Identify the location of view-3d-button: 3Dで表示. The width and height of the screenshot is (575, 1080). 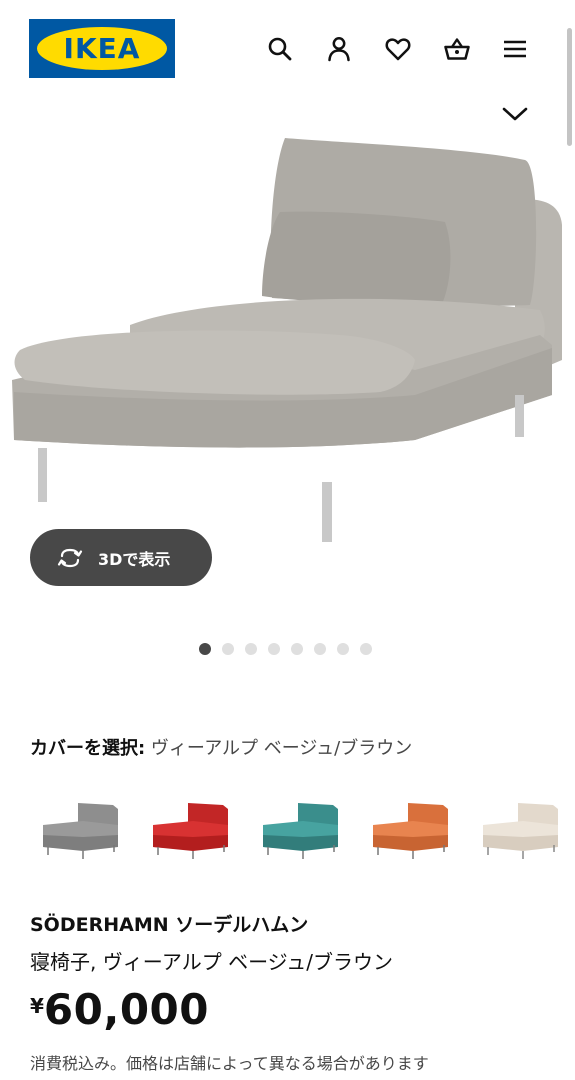
(121, 557).